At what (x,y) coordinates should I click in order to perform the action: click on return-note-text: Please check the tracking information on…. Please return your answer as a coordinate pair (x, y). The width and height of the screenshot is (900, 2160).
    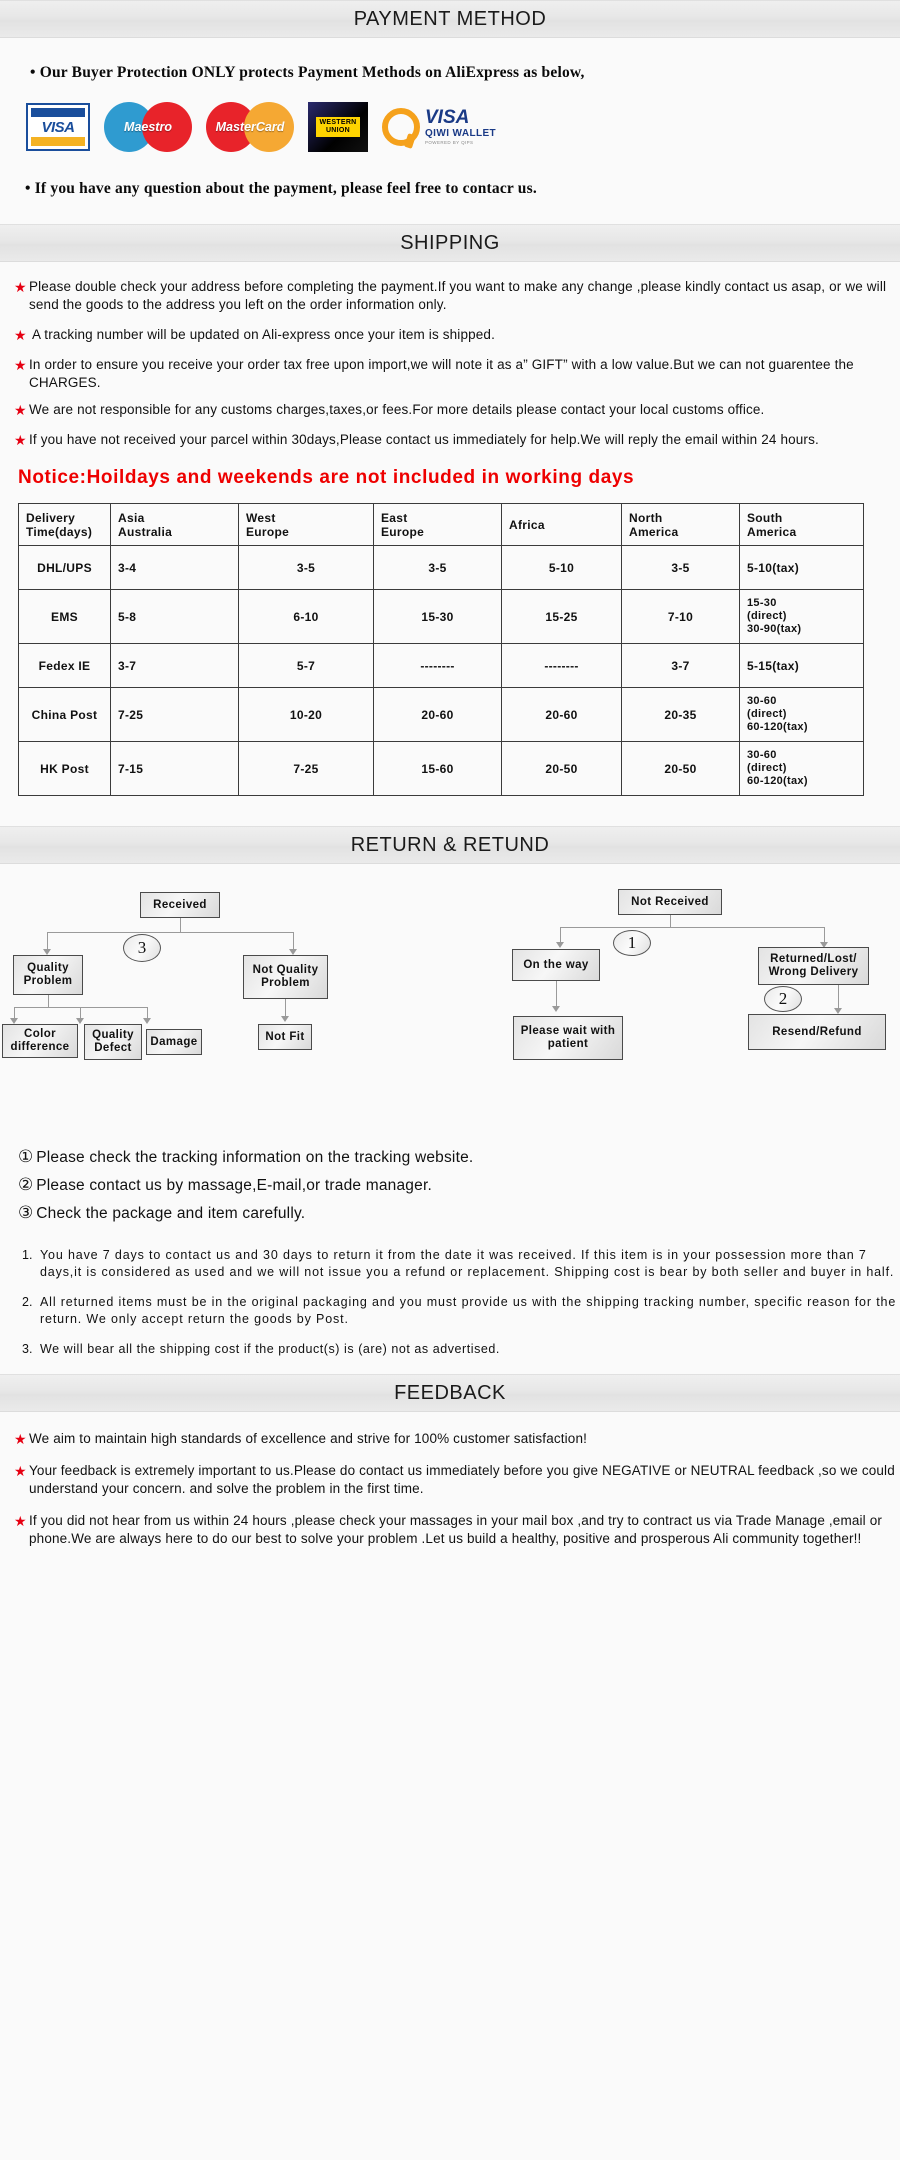
    Looking at the image, I should click on (255, 1157).